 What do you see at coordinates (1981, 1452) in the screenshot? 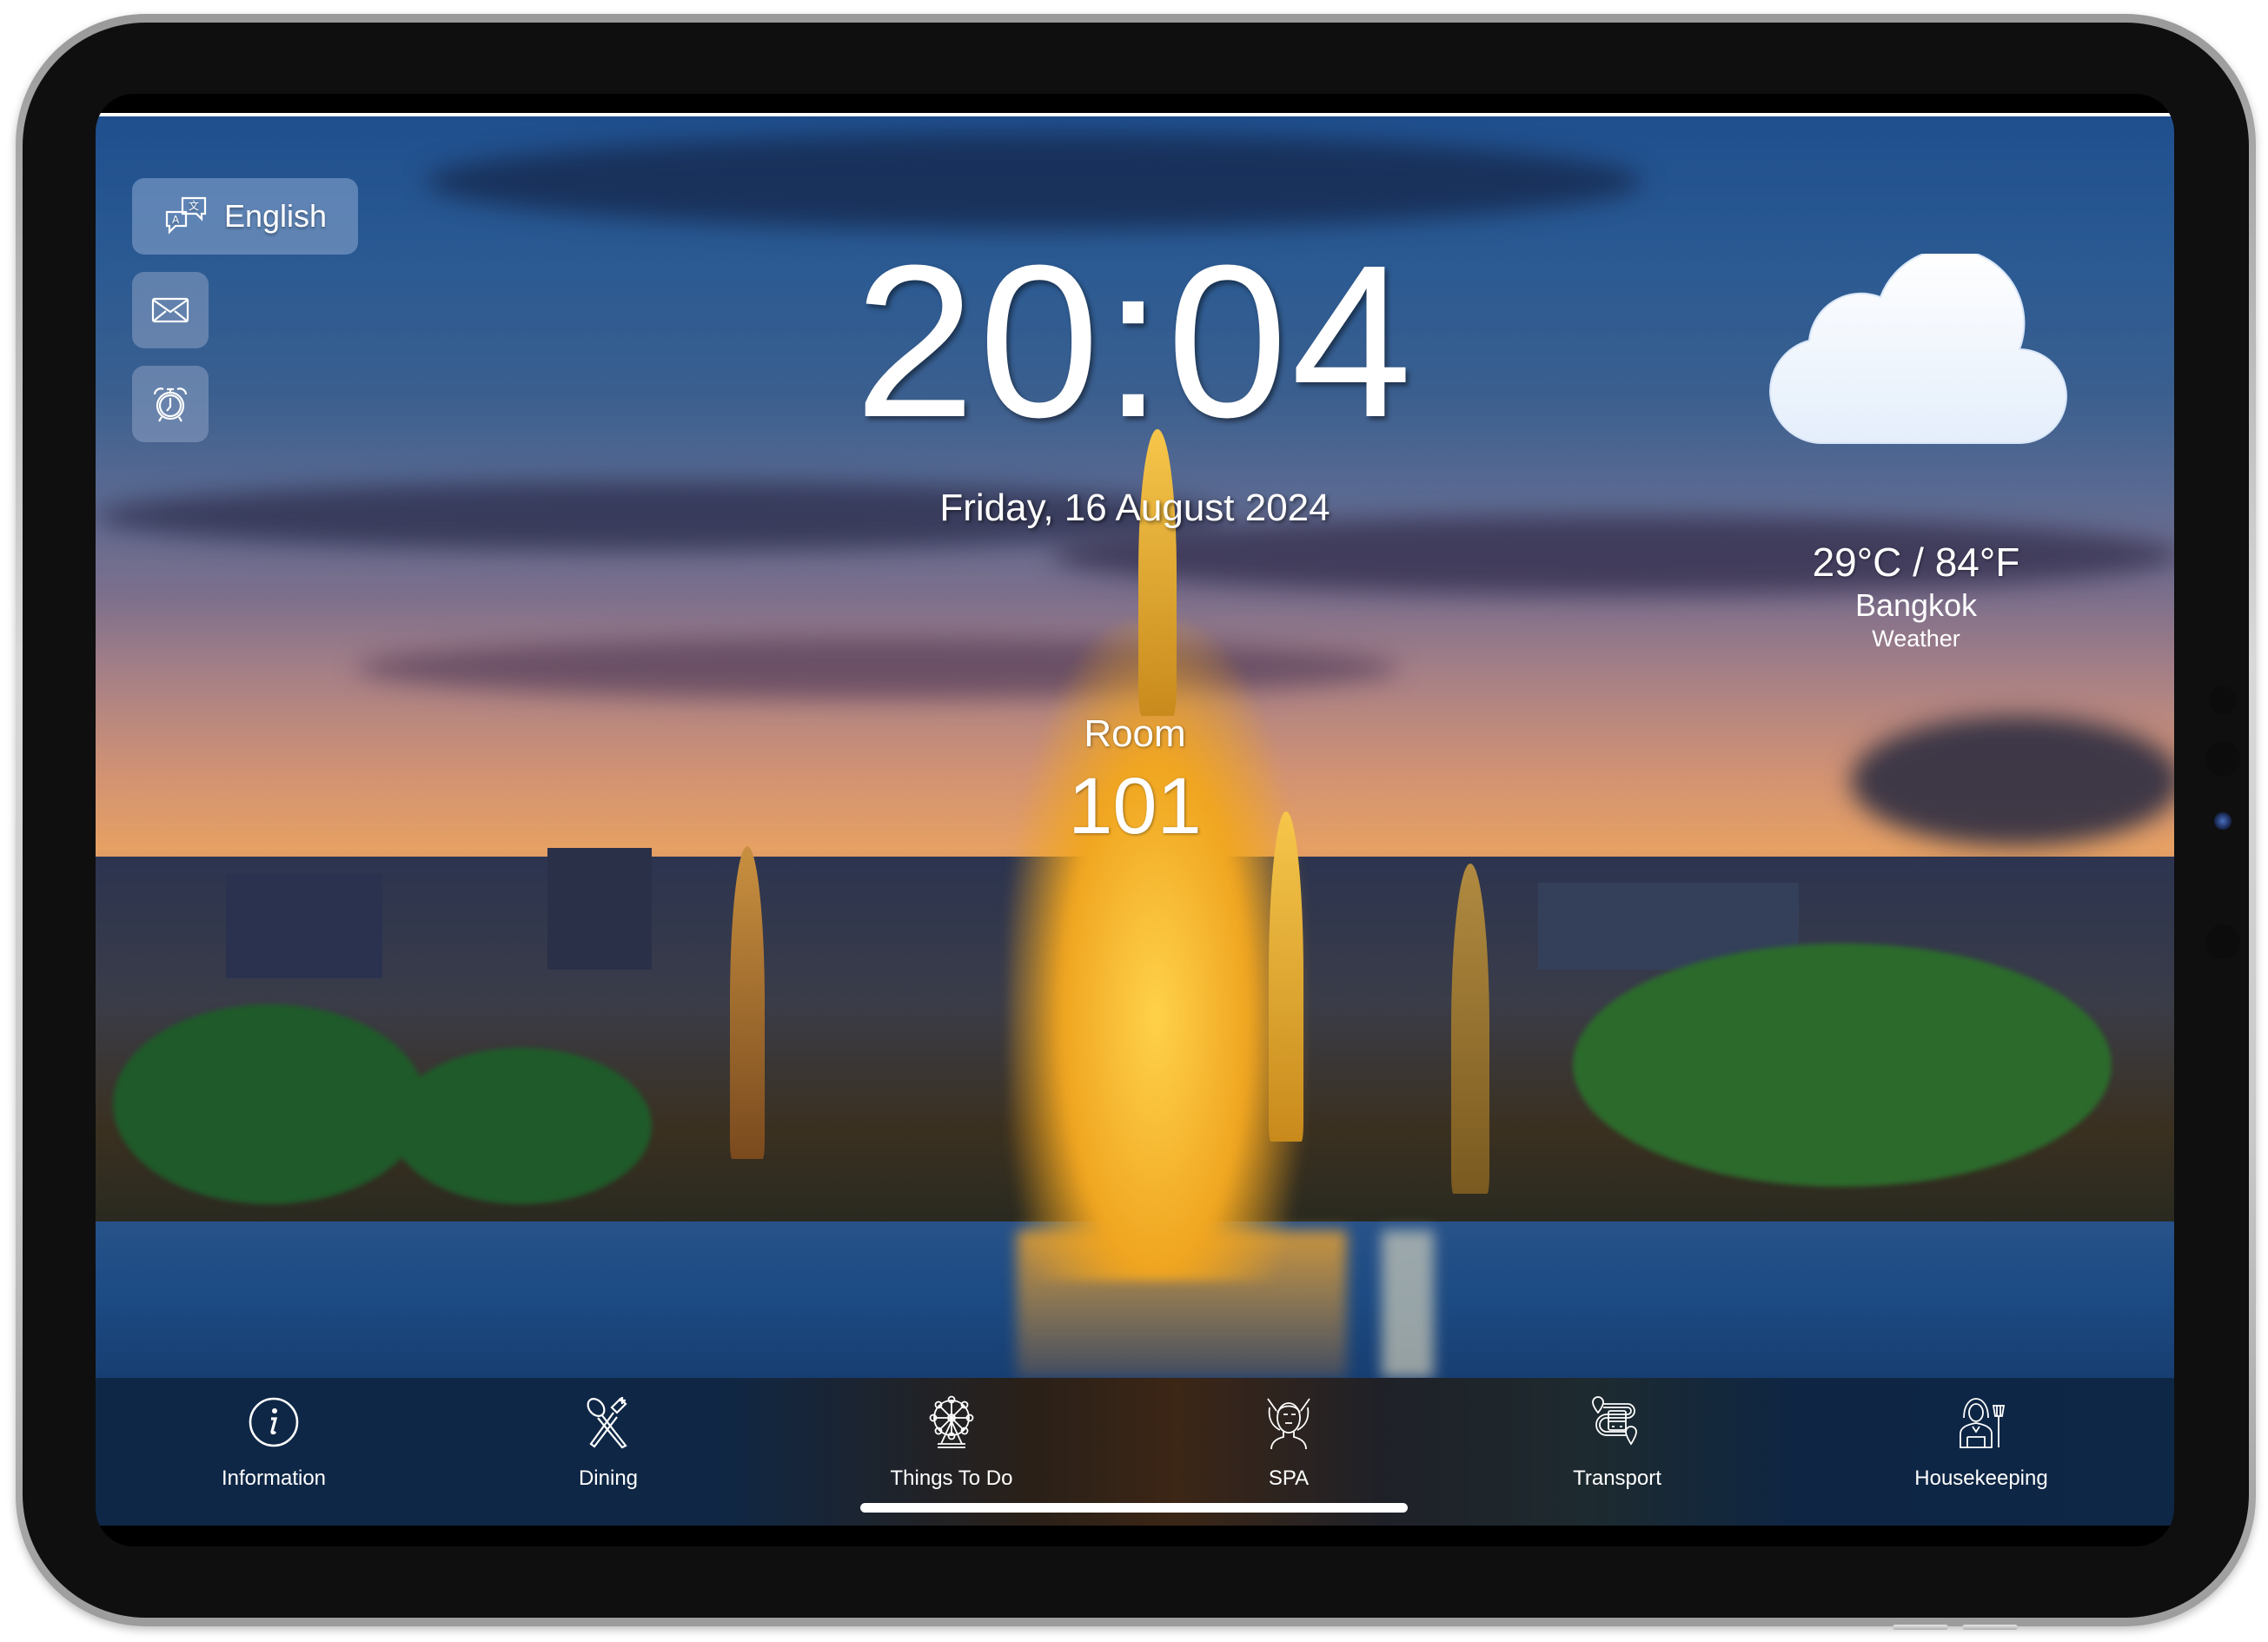
I see `nav-item-housekeeping: Housekeeping` at bounding box center [1981, 1452].